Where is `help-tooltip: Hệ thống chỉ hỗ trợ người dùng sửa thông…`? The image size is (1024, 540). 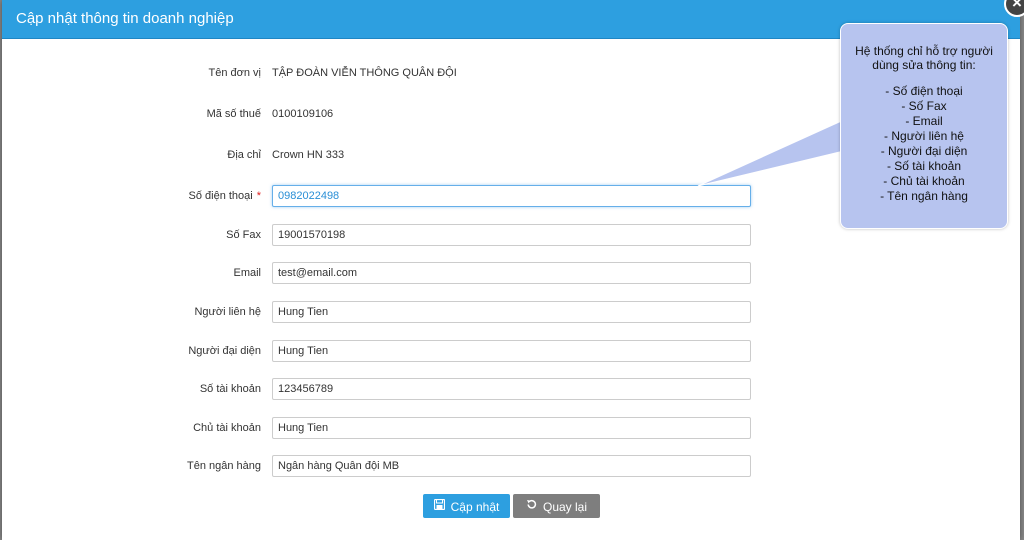
help-tooltip: Hệ thống chỉ hỗ trợ người dùng sửa thông… is located at coordinates (924, 126).